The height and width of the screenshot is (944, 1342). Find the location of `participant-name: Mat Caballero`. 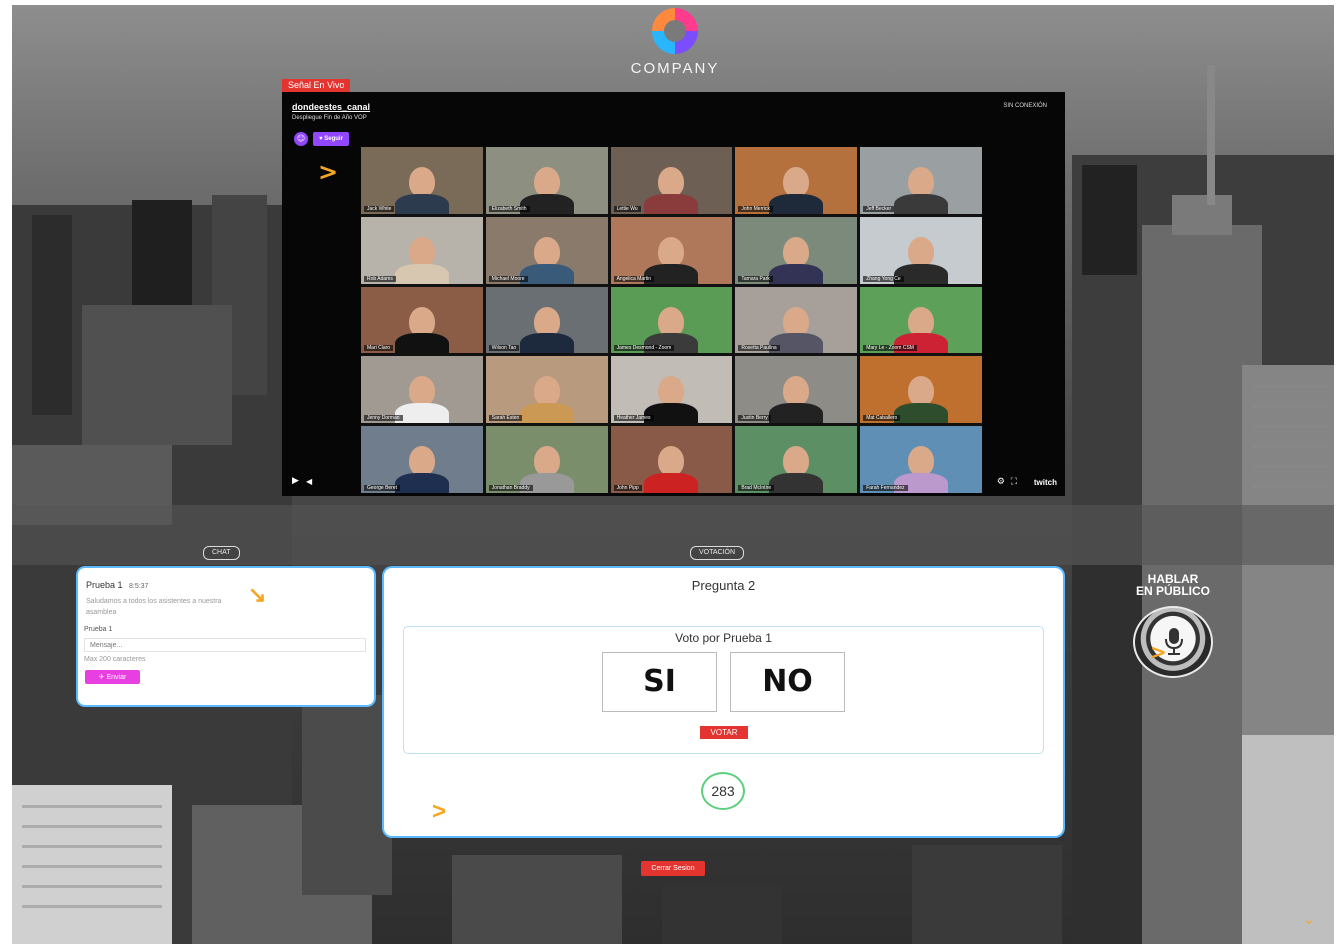

participant-name: Mat Caballero is located at coordinates (882, 418).